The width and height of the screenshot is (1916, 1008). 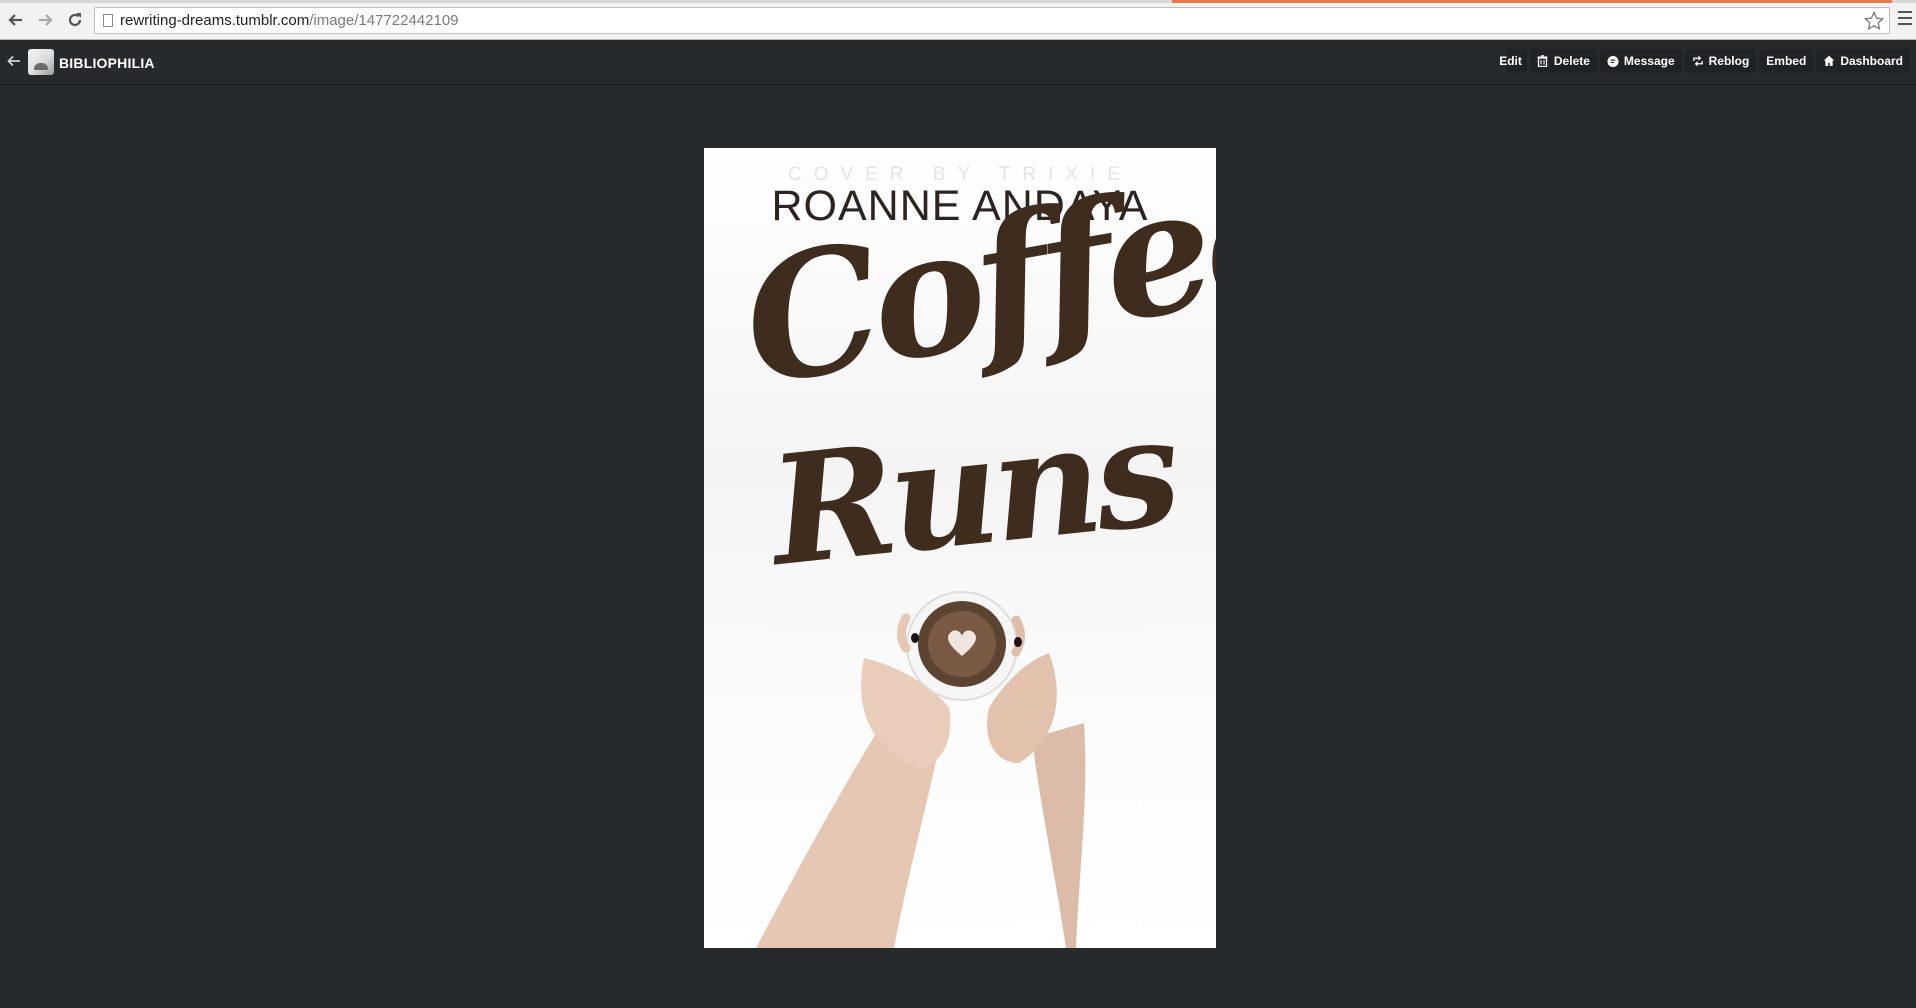 What do you see at coordinates (16, 20) in the screenshot?
I see `back-icon` at bounding box center [16, 20].